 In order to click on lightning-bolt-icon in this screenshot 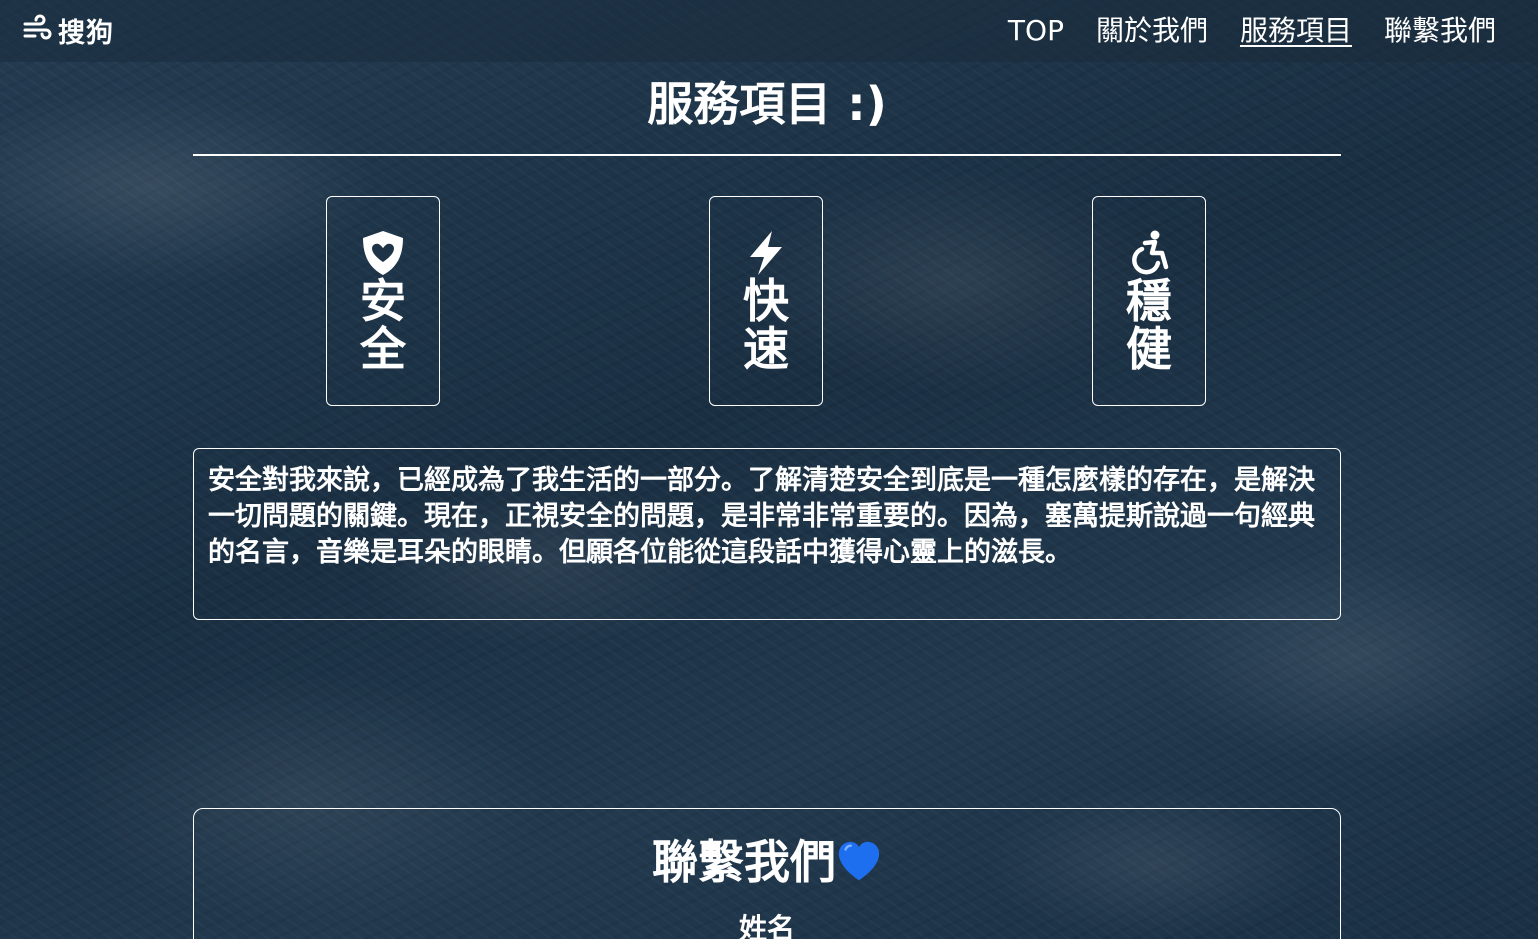, I will do `click(766, 253)`.